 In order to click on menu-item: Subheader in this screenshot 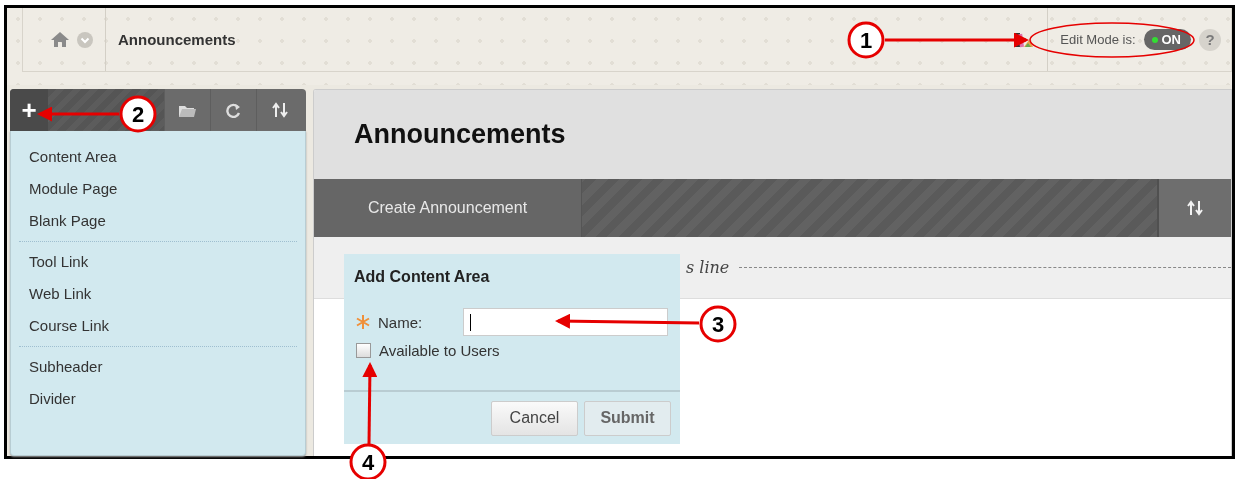, I will do `click(158, 367)`.